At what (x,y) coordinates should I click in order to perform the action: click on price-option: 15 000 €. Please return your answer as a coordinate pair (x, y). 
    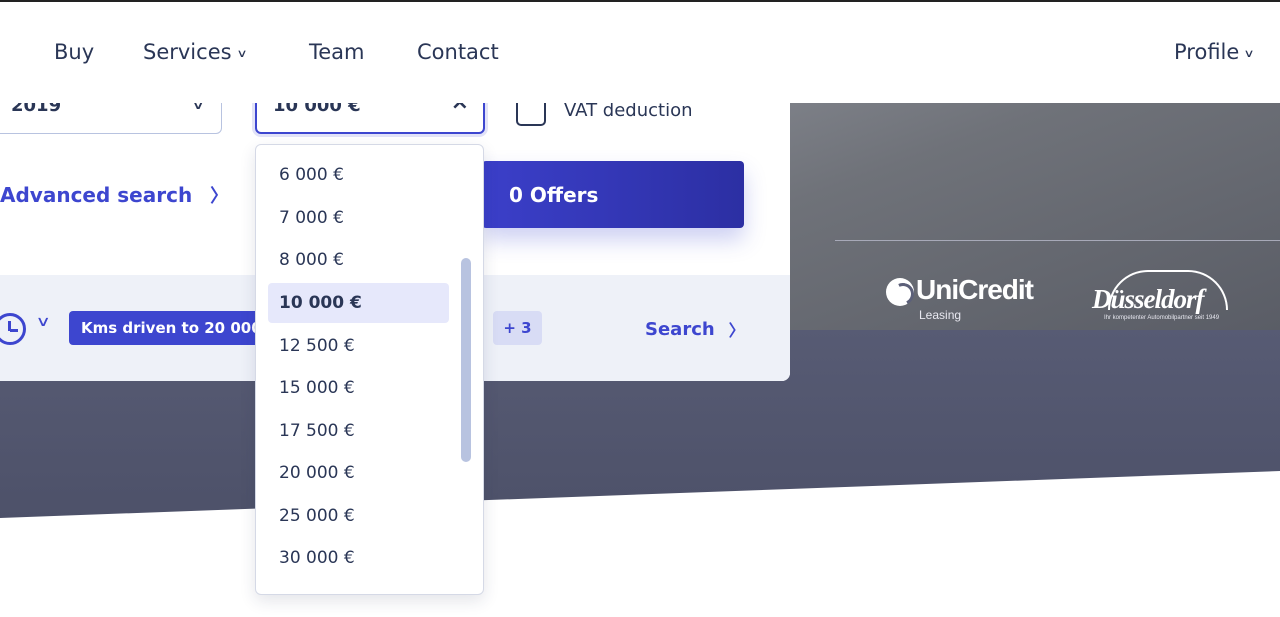
    Looking at the image, I should click on (358, 388).